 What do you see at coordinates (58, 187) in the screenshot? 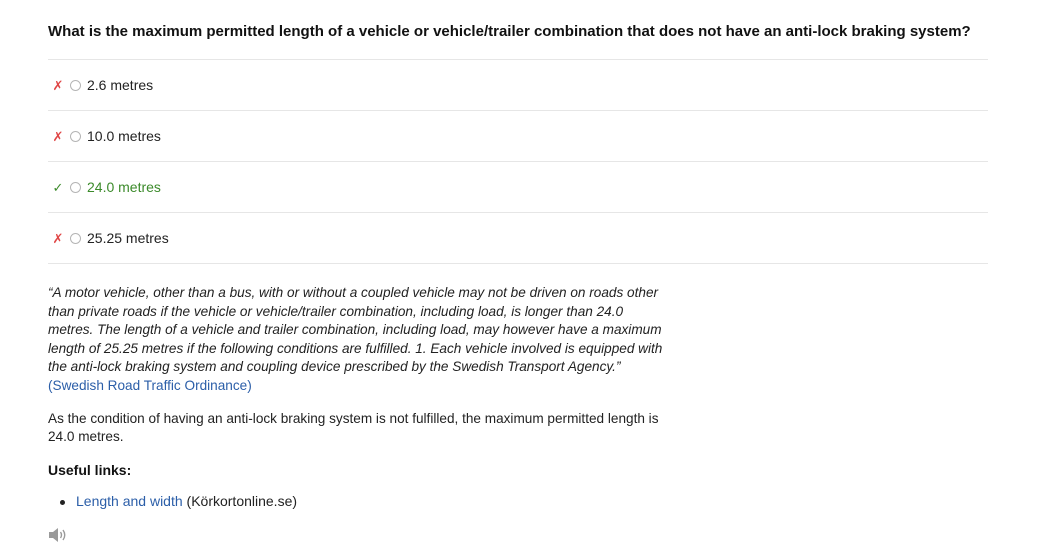
I see `check-icon: ✓` at bounding box center [58, 187].